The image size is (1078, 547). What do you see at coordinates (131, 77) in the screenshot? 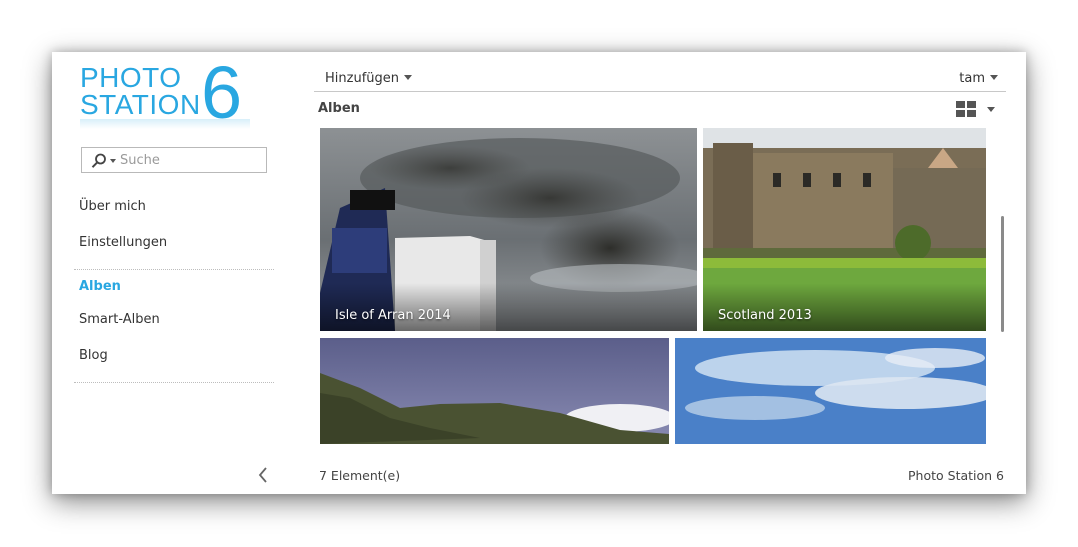
I see `logo-line1: PHOTO` at bounding box center [131, 77].